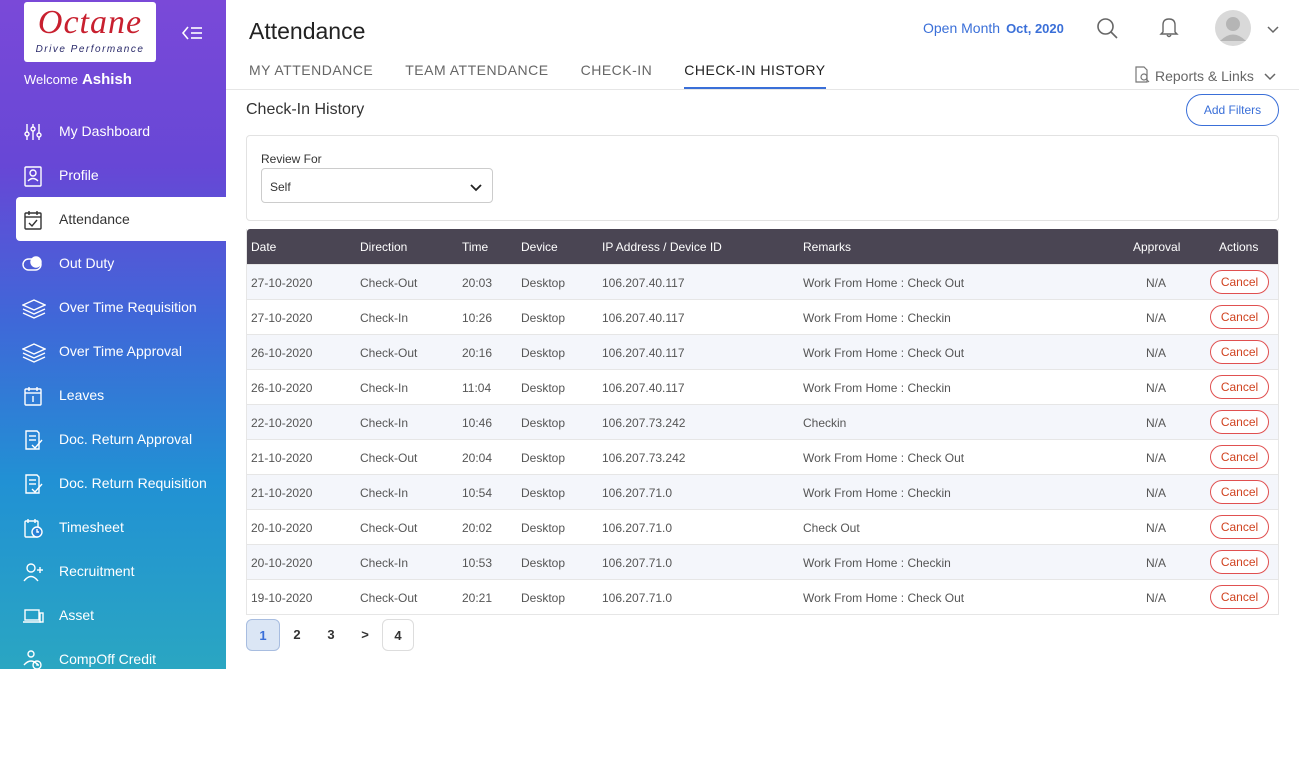  Describe the element at coordinates (33, 264) in the screenshot. I see `toggle-icon` at that location.